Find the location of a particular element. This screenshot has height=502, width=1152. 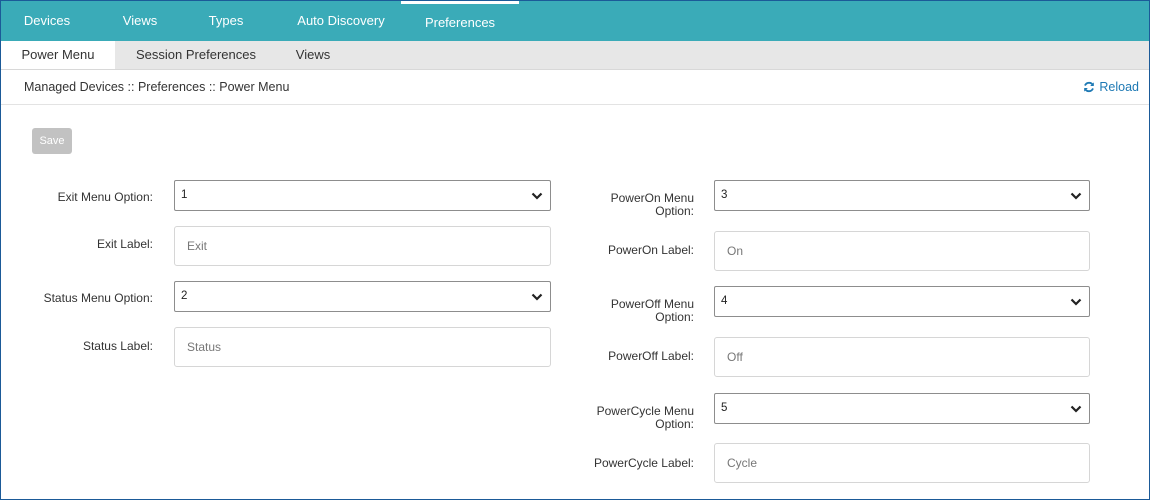

poweron-label-label: PowerOn Label: is located at coordinates (650, 250).